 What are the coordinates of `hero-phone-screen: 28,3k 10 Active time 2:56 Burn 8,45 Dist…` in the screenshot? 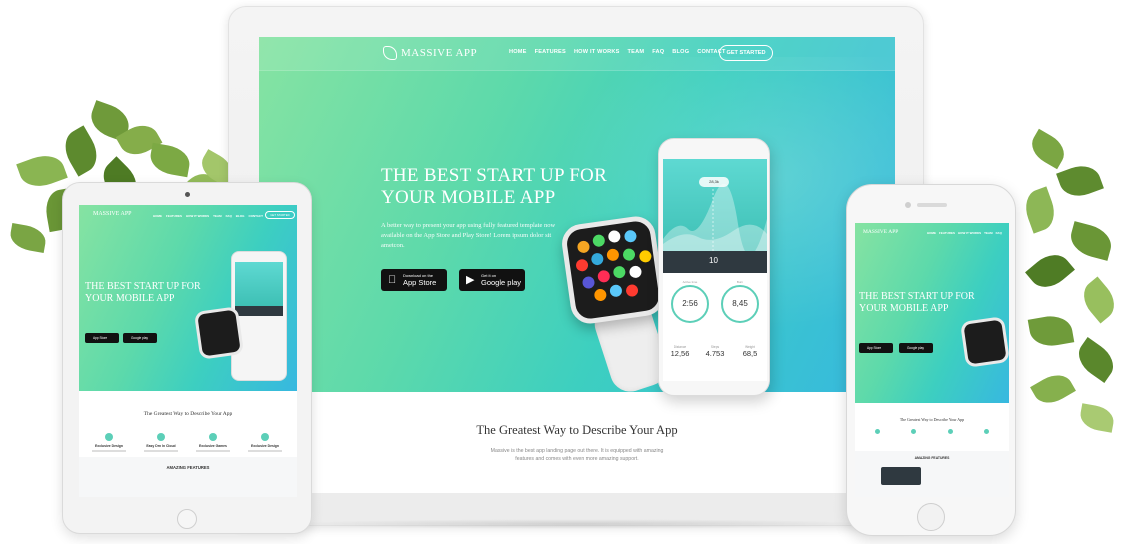 It's located at (715, 270).